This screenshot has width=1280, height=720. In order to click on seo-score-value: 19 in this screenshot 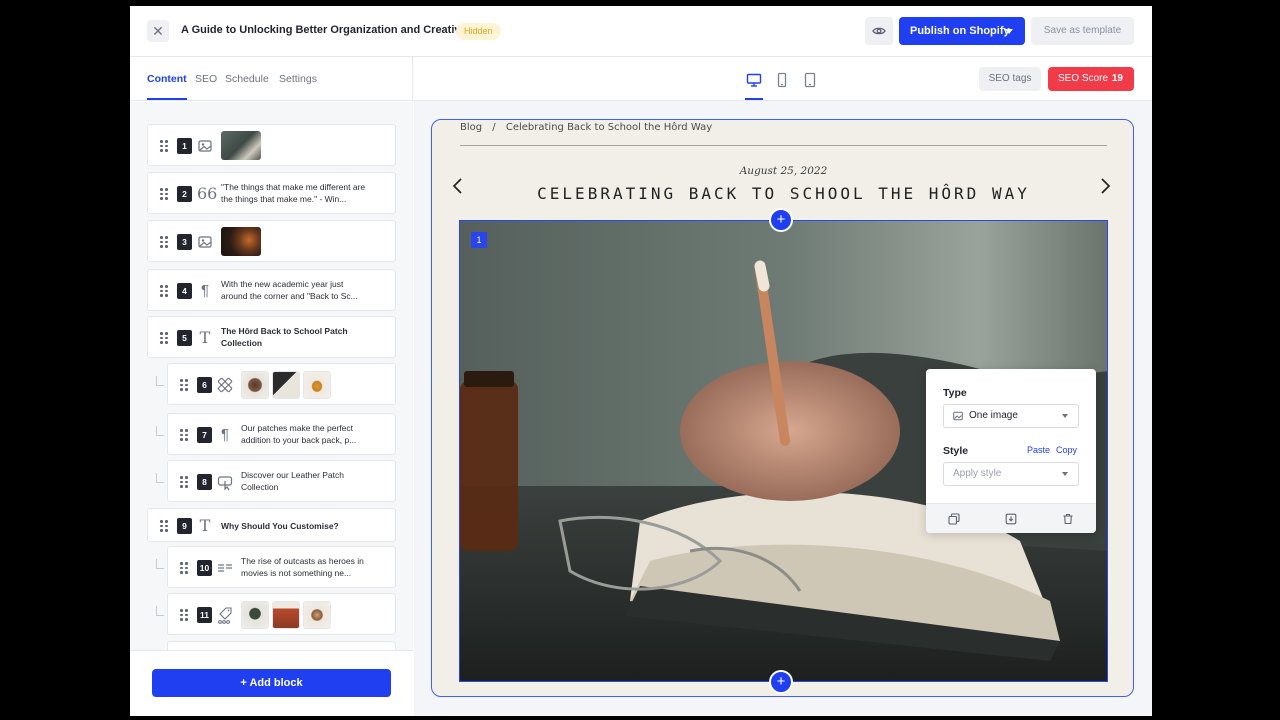, I will do `click(1117, 78)`.